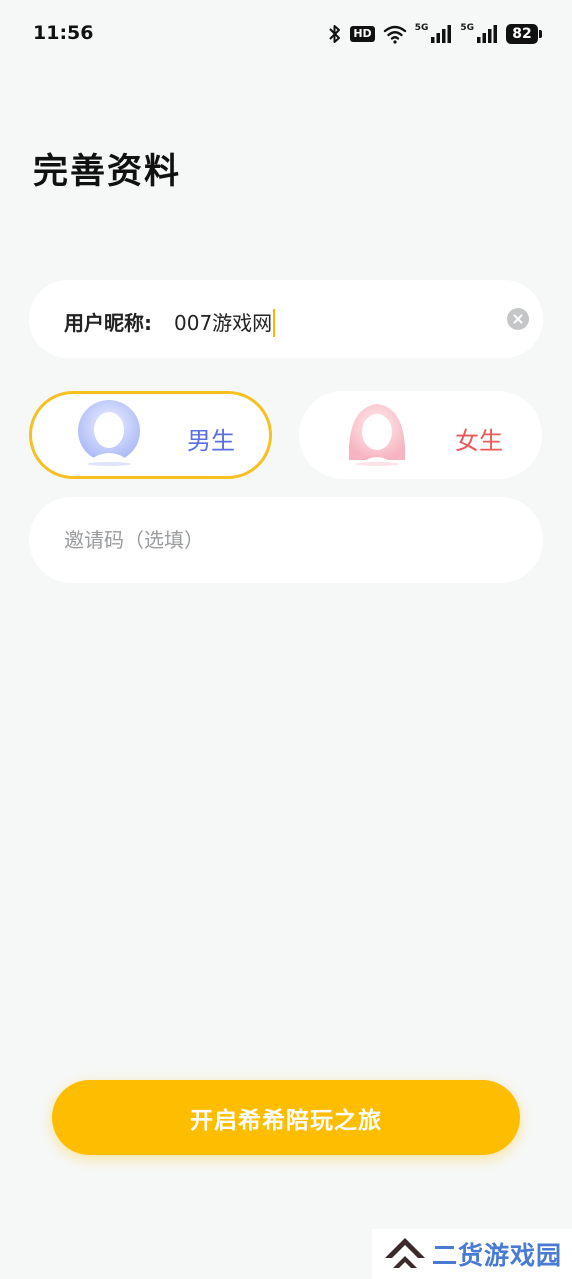  I want to click on status-icons: HD 5G 5G 82, so click(435, 34).